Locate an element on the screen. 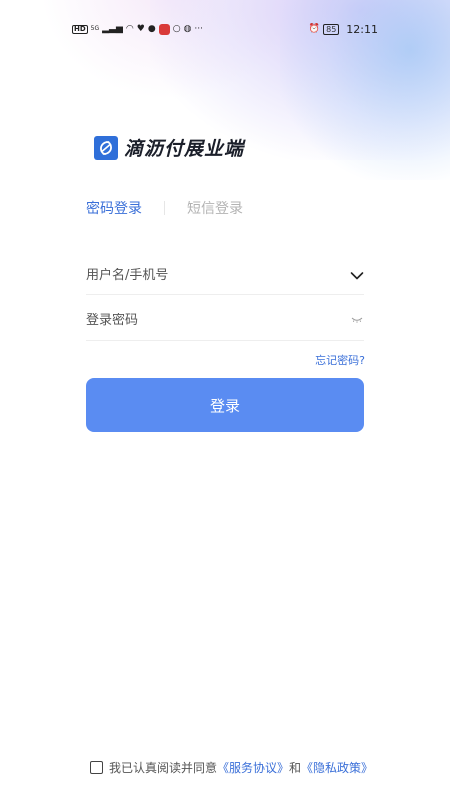 Image resolution: width=450 pixels, height=800 pixels. hd-icon: HD is located at coordinates (80, 29).